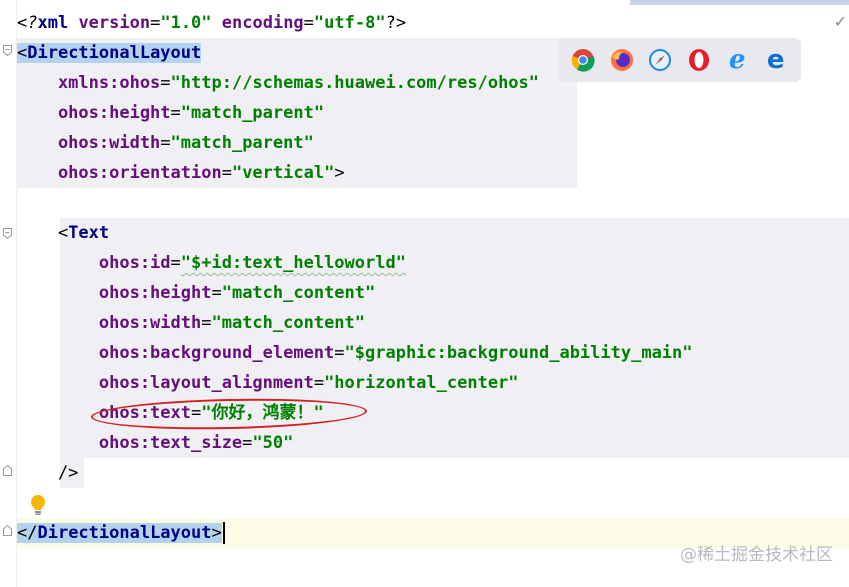  What do you see at coordinates (739, 2) in the screenshot?
I see `scroll-marker` at bounding box center [739, 2].